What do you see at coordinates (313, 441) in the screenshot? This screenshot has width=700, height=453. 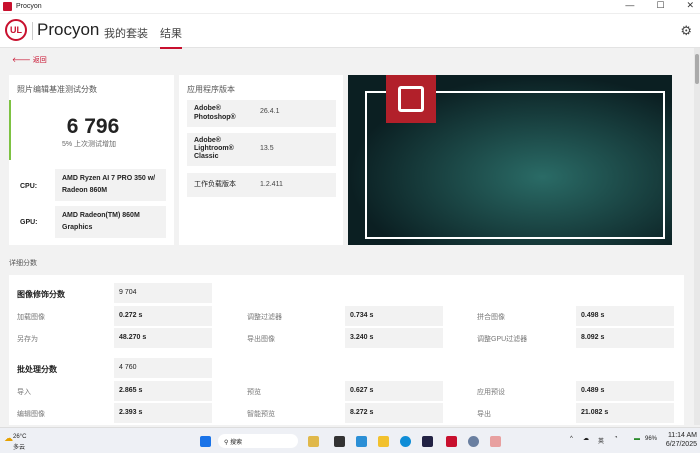 I see `widgets-icon` at bounding box center [313, 441].